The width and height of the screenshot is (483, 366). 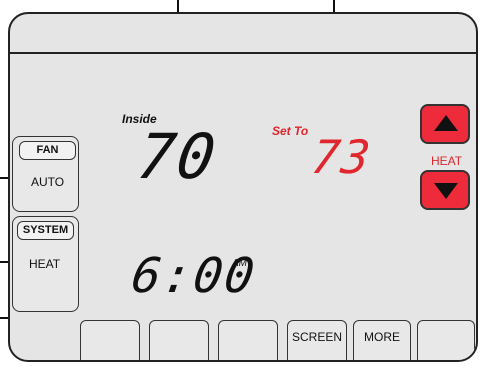 I want to click on heat-mode-label: HEAT, so click(x=447, y=161).